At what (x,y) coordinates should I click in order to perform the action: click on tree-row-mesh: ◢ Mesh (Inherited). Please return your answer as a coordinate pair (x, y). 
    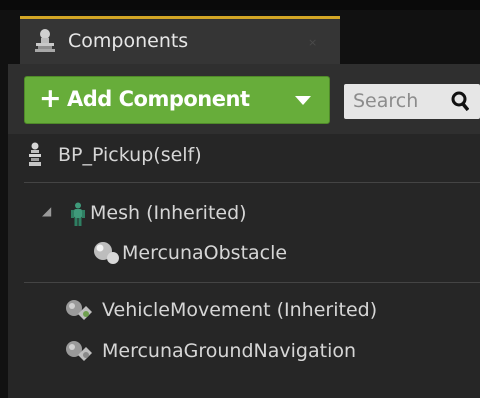
    Looking at the image, I should click on (244, 214).